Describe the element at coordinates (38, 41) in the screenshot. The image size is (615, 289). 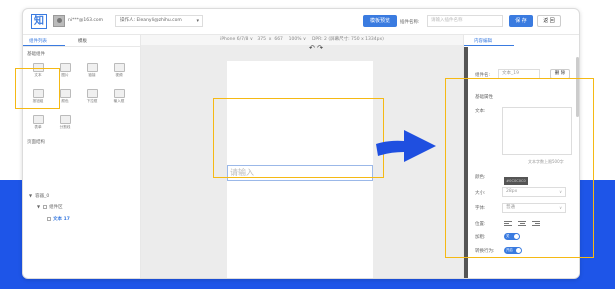
I see `tab-components: 组件列表` at that location.